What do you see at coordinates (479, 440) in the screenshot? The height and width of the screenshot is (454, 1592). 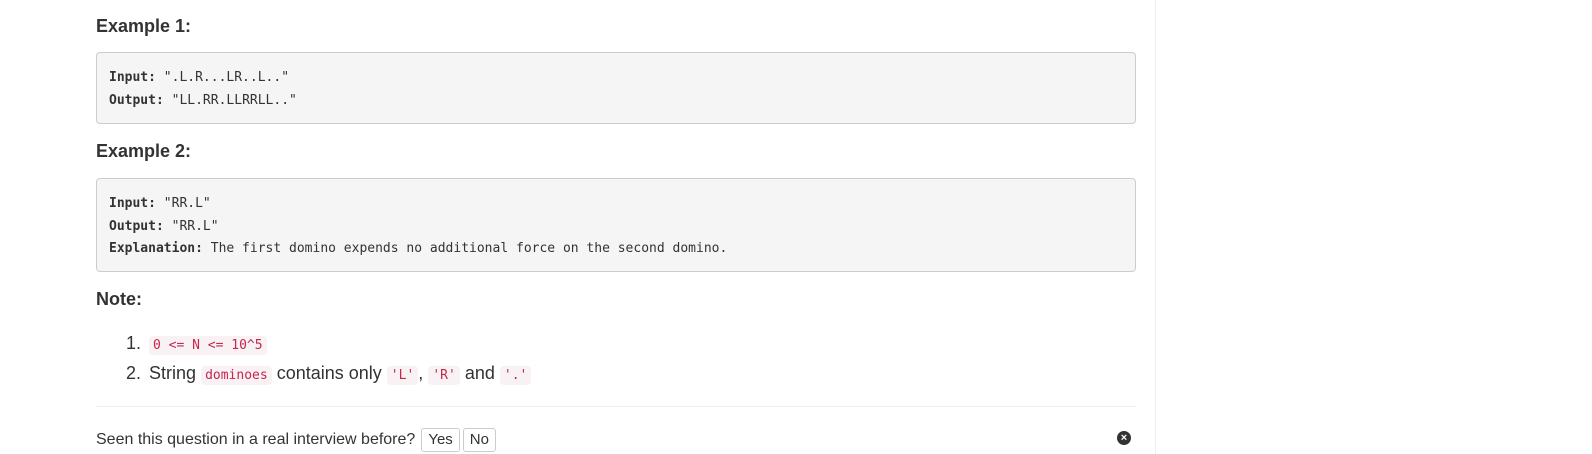 I see `no-button: No` at bounding box center [479, 440].